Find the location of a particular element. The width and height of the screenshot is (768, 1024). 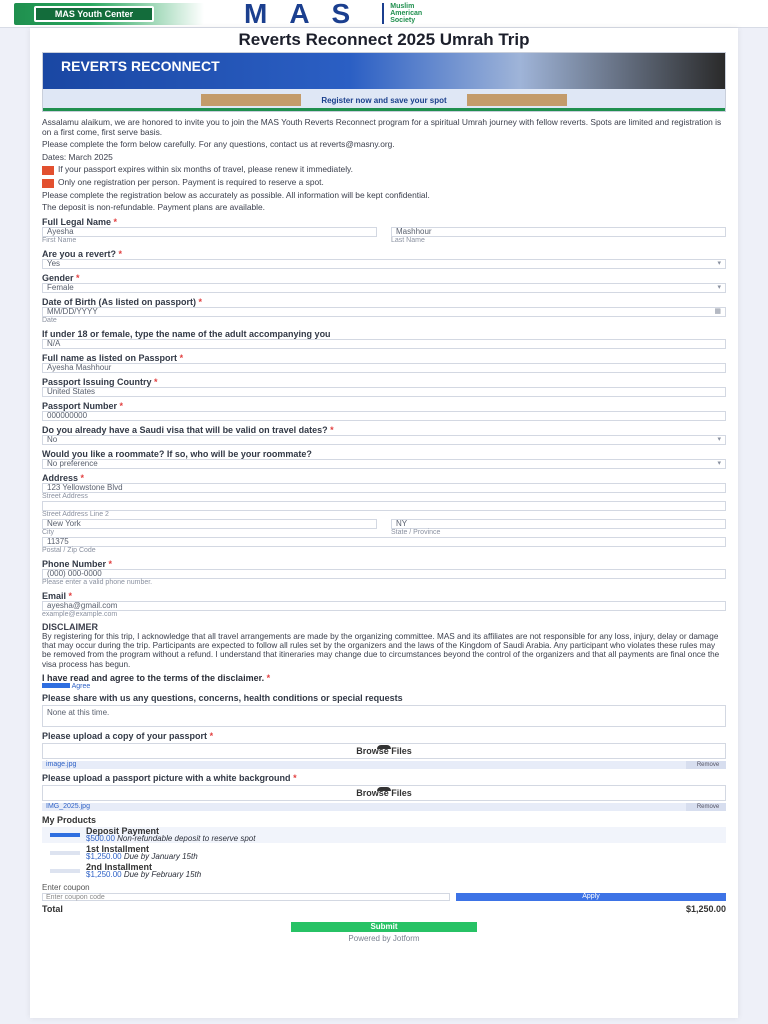

zip-input: 11375 is located at coordinates (384, 541).